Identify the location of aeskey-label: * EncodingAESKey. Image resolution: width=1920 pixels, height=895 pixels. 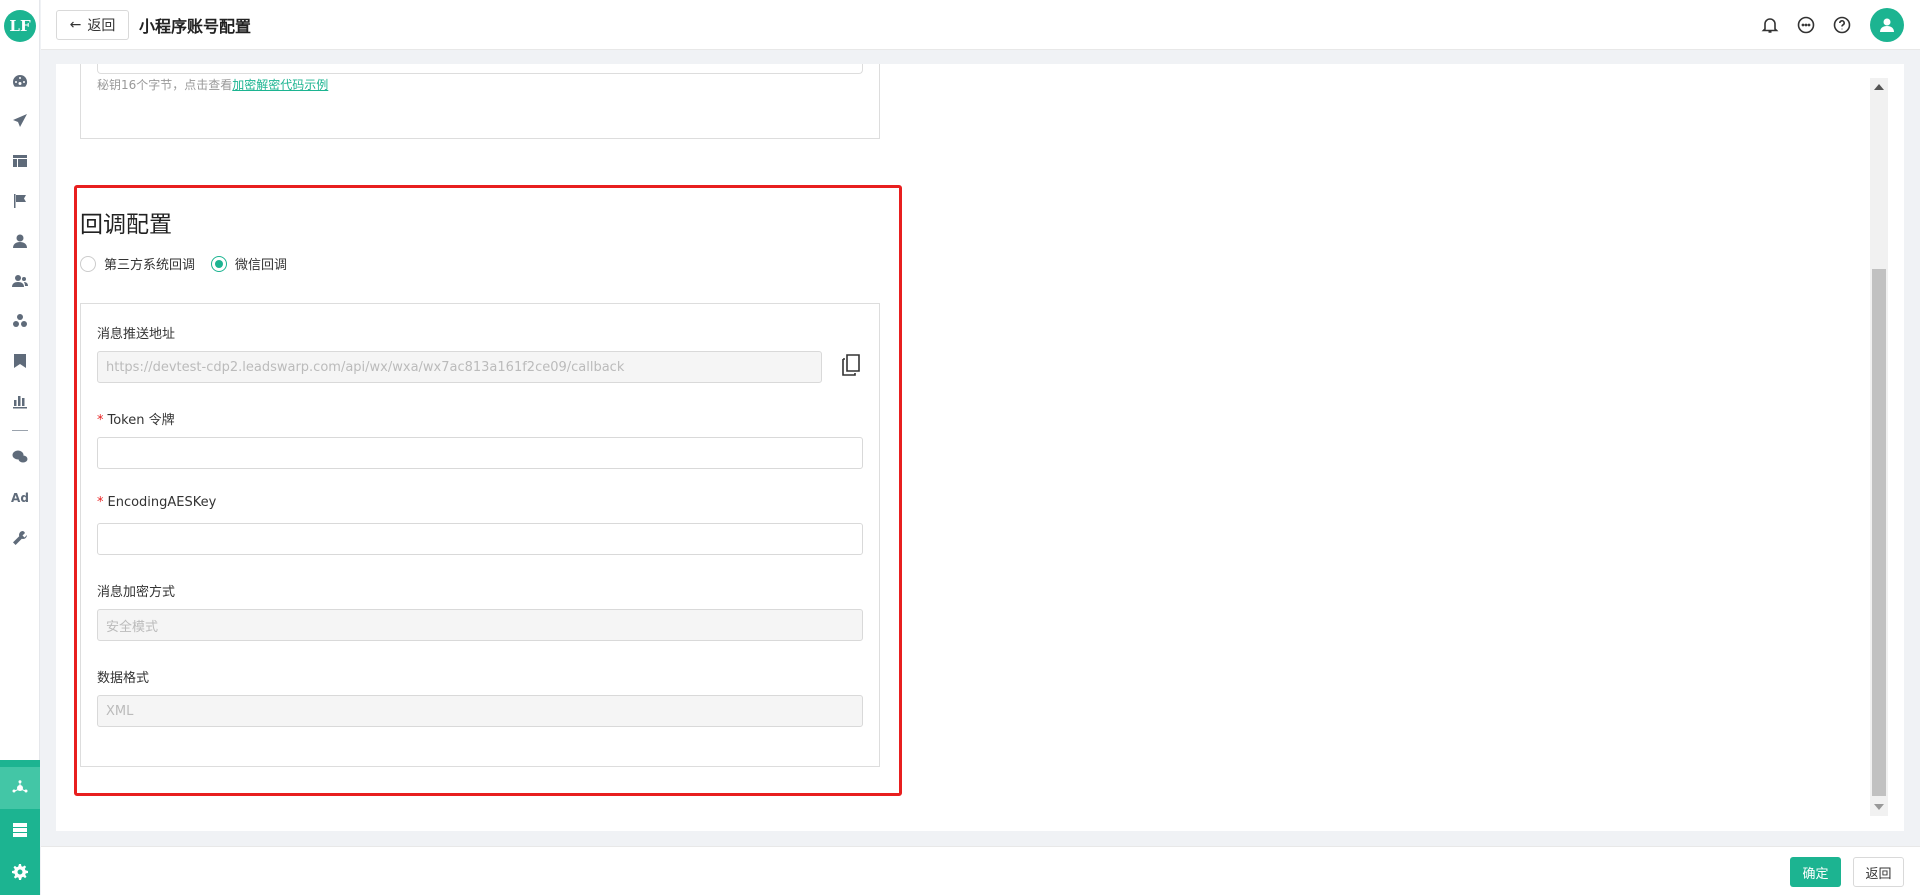
(156, 502).